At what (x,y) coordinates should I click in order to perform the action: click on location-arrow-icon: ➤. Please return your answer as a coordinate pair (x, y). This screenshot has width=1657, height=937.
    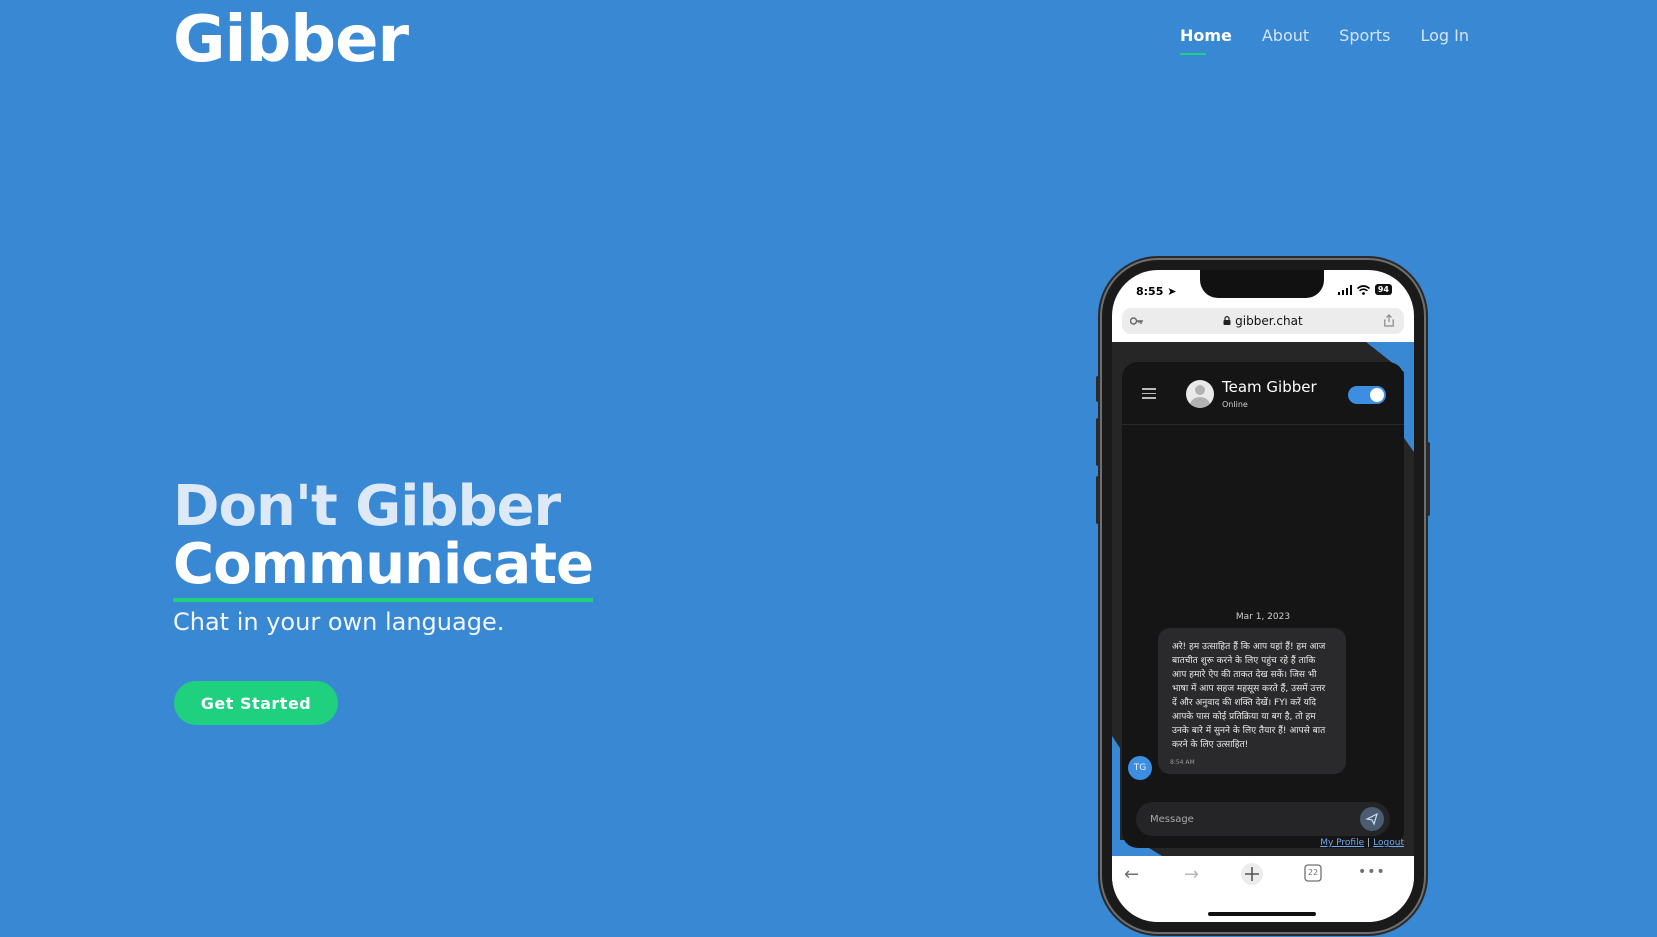
    Looking at the image, I should click on (1172, 291).